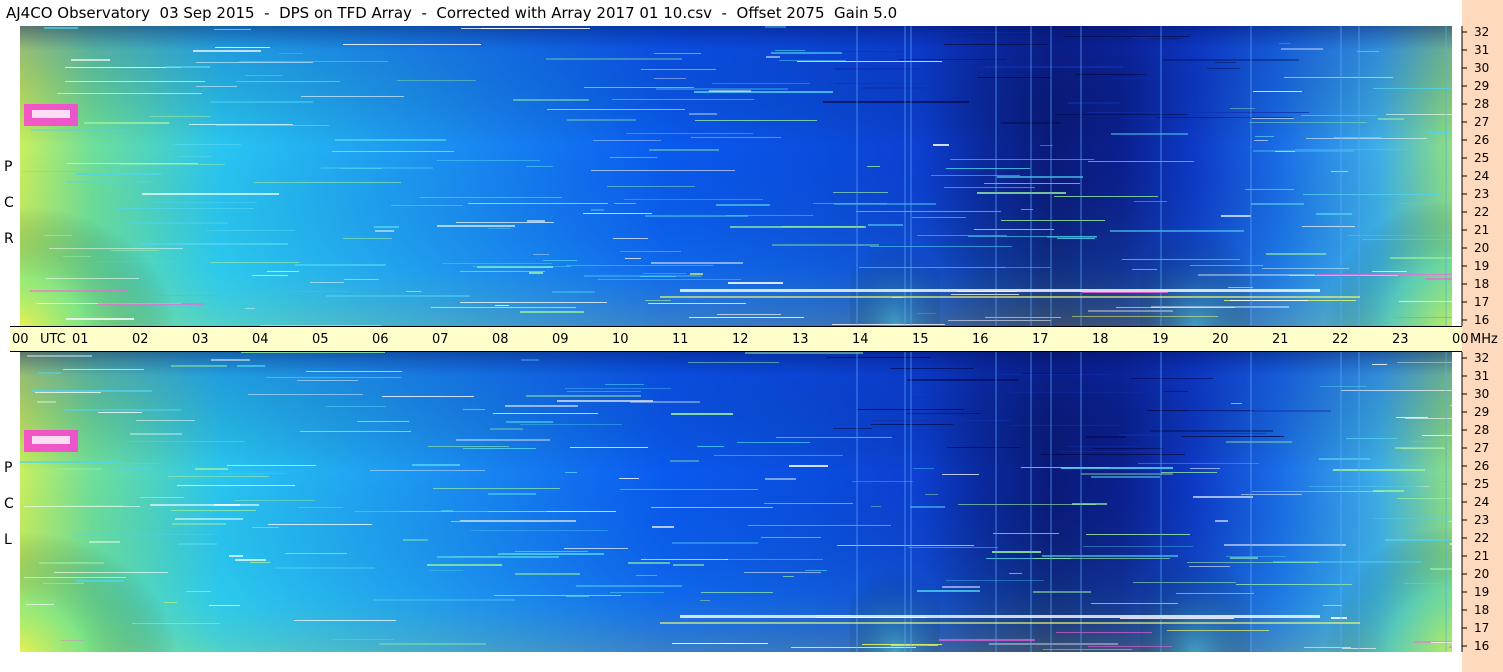 The height and width of the screenshot is (672, 1503). I want to click on panel-letter: P, so click(8, 167).